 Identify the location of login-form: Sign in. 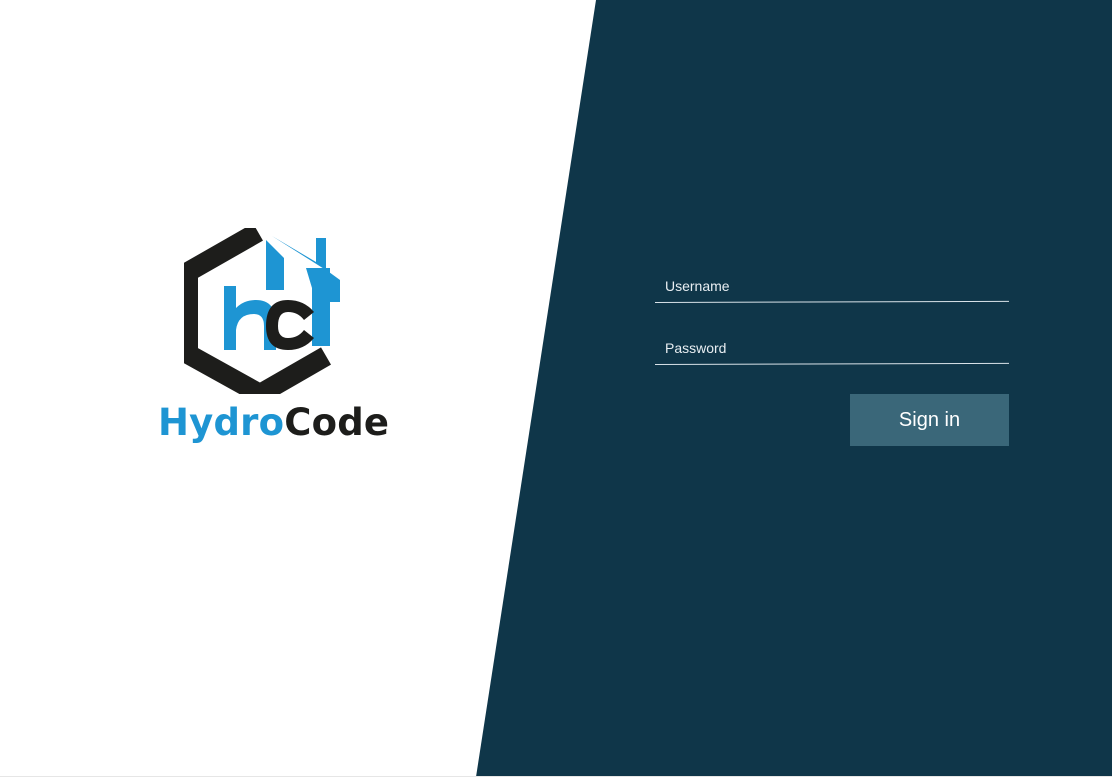
(831, 359).